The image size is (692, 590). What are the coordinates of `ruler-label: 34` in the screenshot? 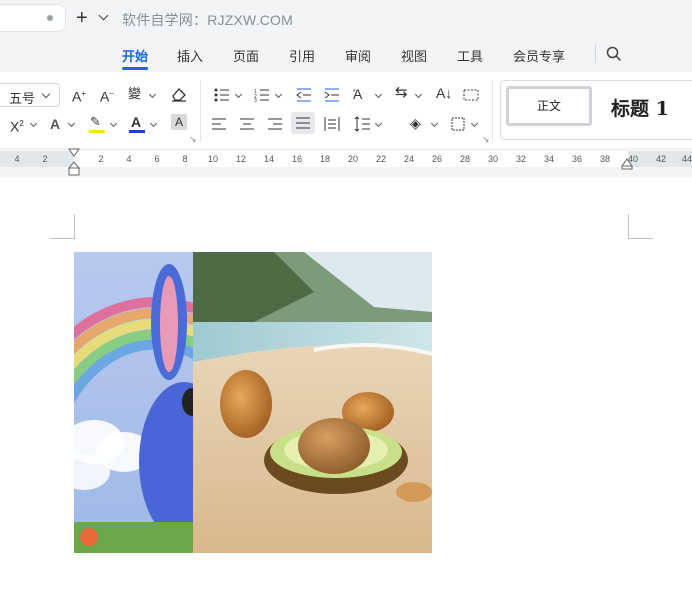 It's located at (549, 159).